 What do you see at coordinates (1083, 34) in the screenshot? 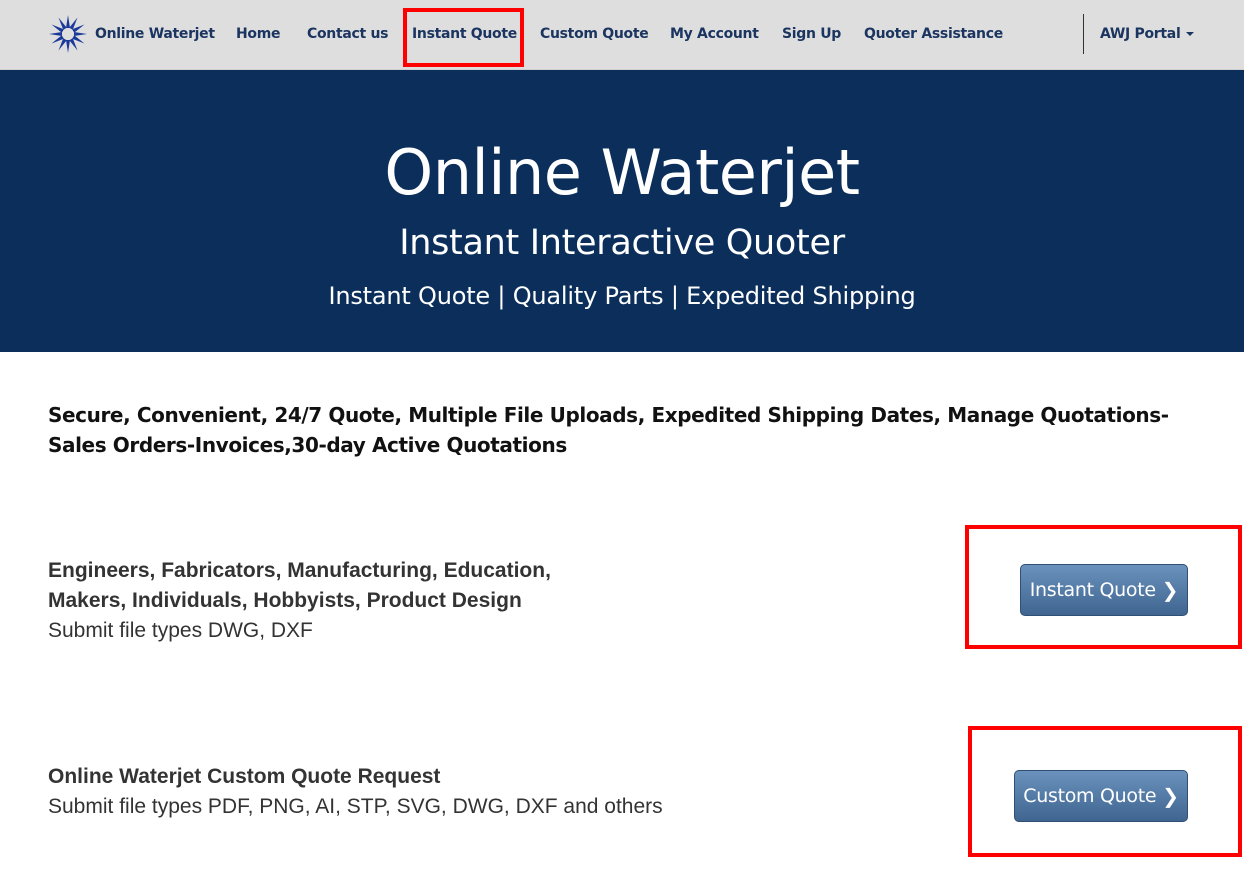
I see `nav-divider` at bounding box center [1083, 34].